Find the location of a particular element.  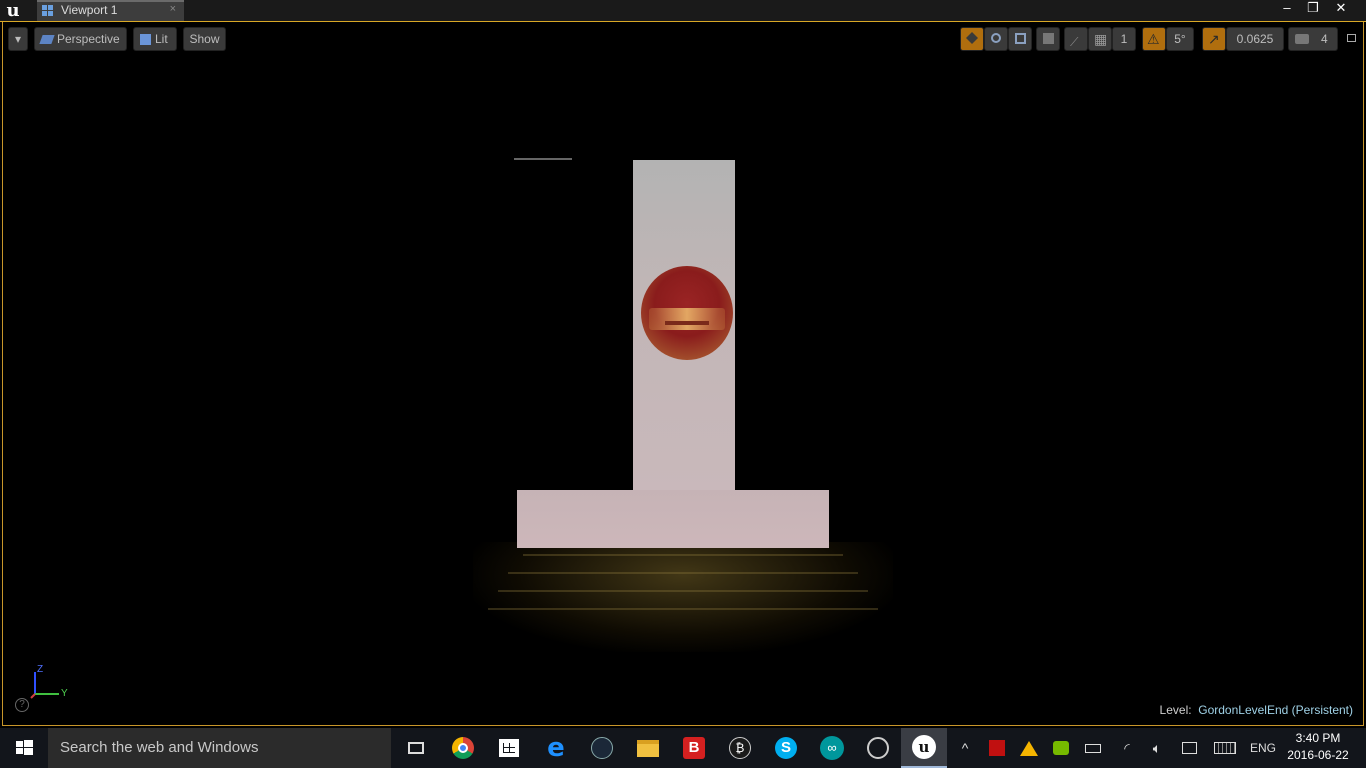

task-view-button is located at coordinates (416, 748).